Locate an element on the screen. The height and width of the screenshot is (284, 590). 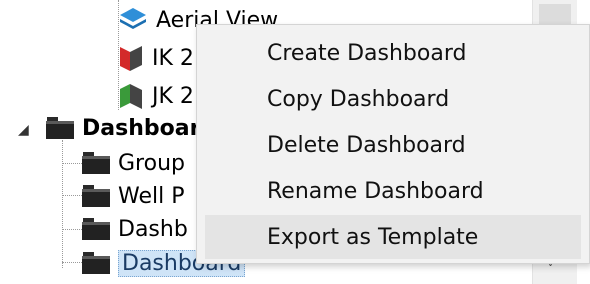
scroll-down-arrow-icon: ˅ is located at coordinates (550, 270).